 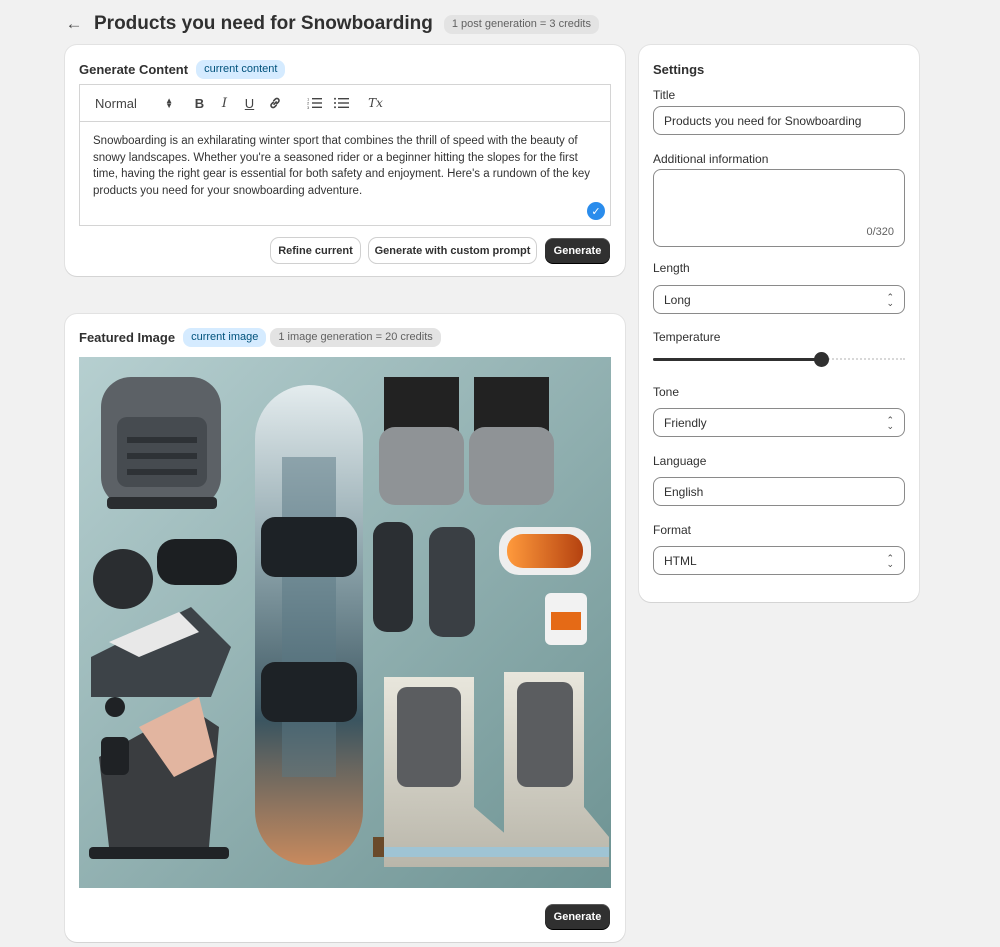 What do you see at coordinates (737, 359) in the screenshot?
I see `slider-fill` at bounding box center [737, 359].